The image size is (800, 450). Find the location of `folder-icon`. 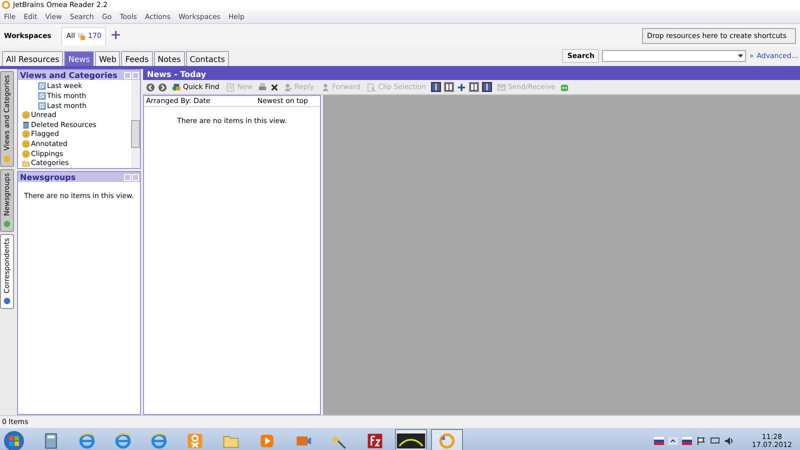

folder-icon is located at coordinates (26, 163).